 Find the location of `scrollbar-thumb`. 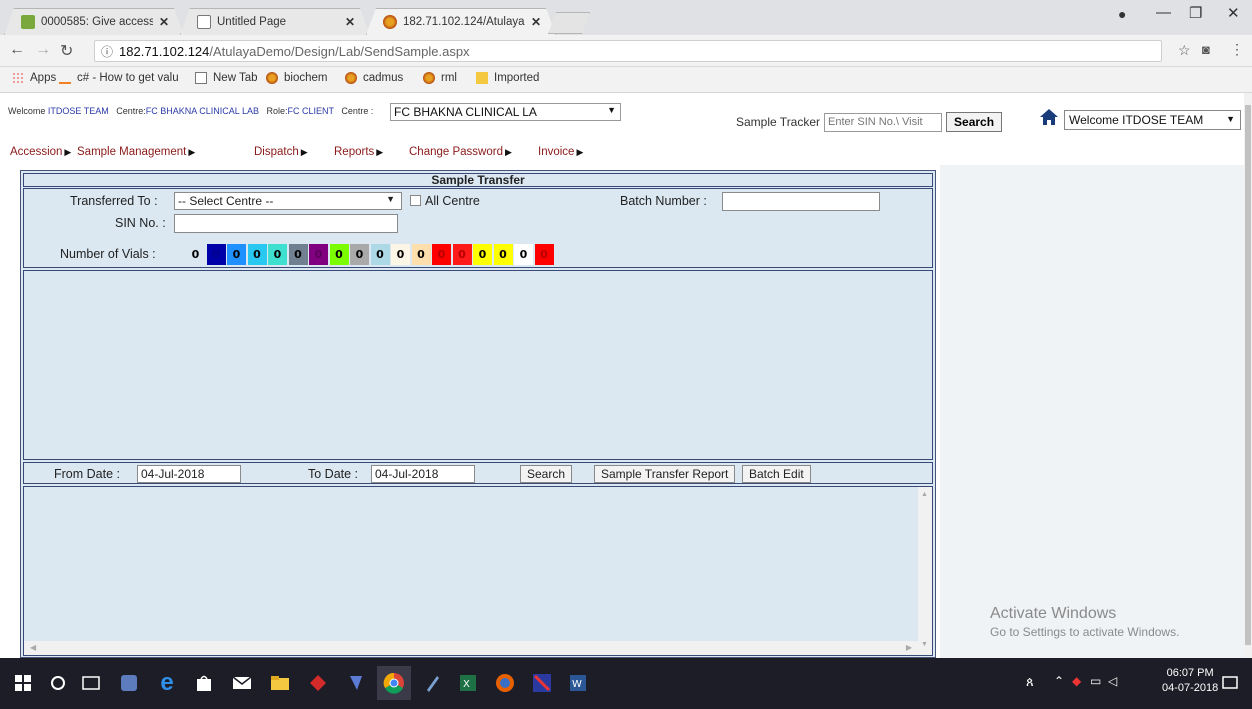

scrollbar-thumb is located at coordinates (1248, 375).